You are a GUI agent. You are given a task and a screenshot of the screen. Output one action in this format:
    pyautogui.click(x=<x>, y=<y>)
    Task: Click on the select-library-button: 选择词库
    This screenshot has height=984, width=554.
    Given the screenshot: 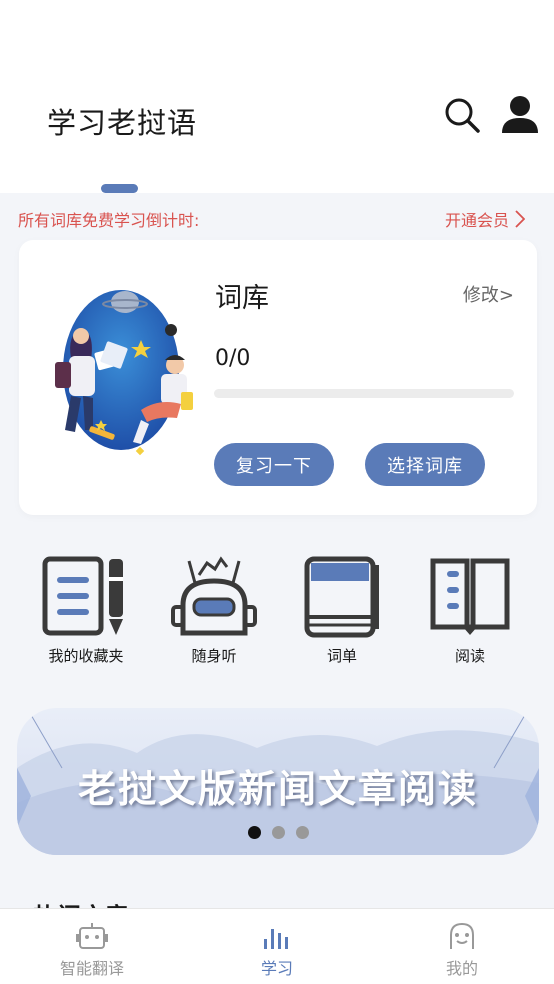 What is the action you would take?
    pyautogui.click(x=425, y=464)
    